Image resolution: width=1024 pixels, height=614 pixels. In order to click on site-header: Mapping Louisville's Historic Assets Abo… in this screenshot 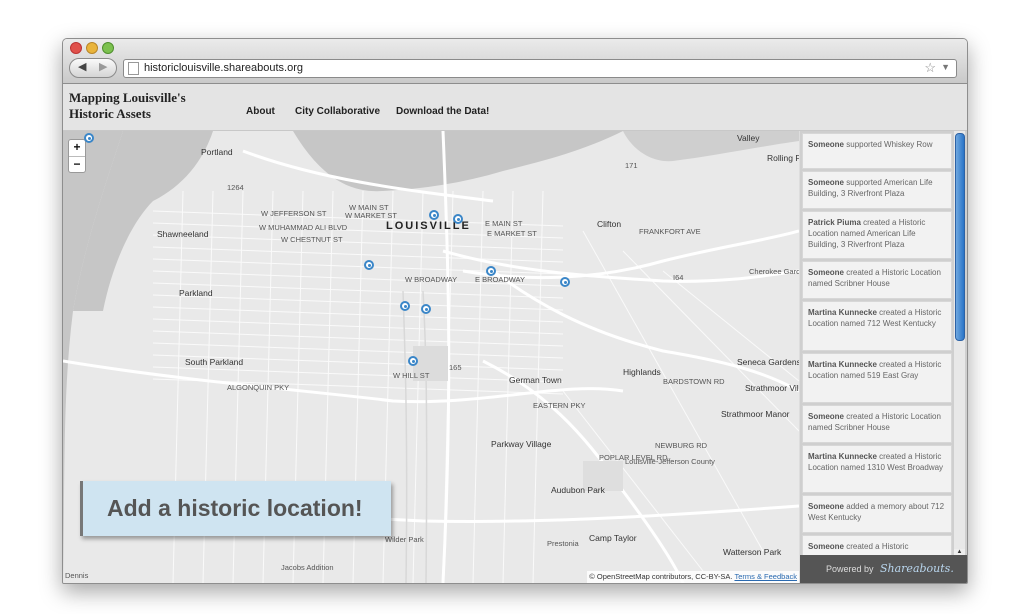, I will do `click(515, 107)`.